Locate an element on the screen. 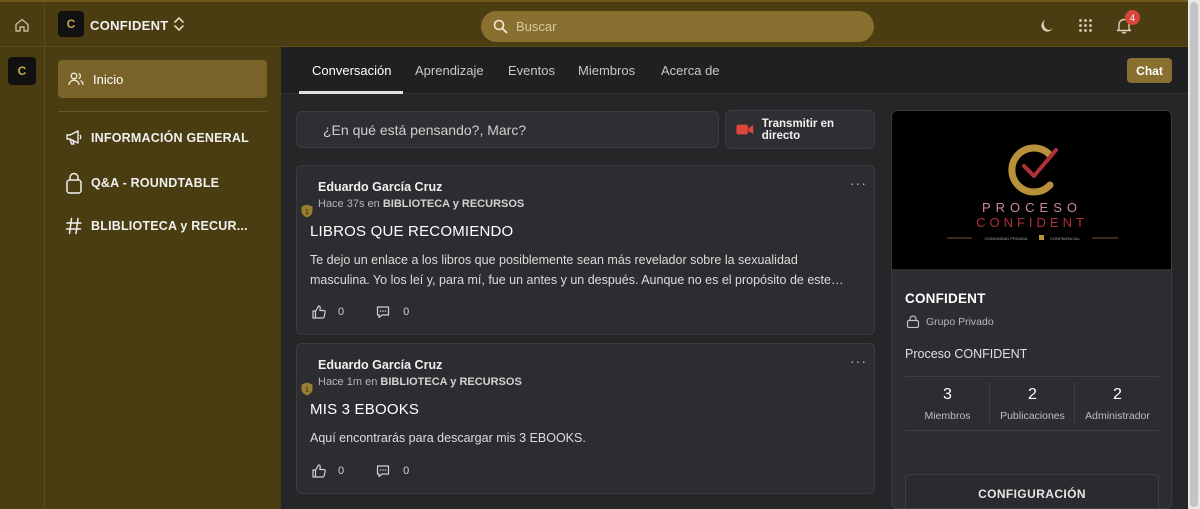  live-stream-button: Transmitir en directo is located at coordinates (800, 129).